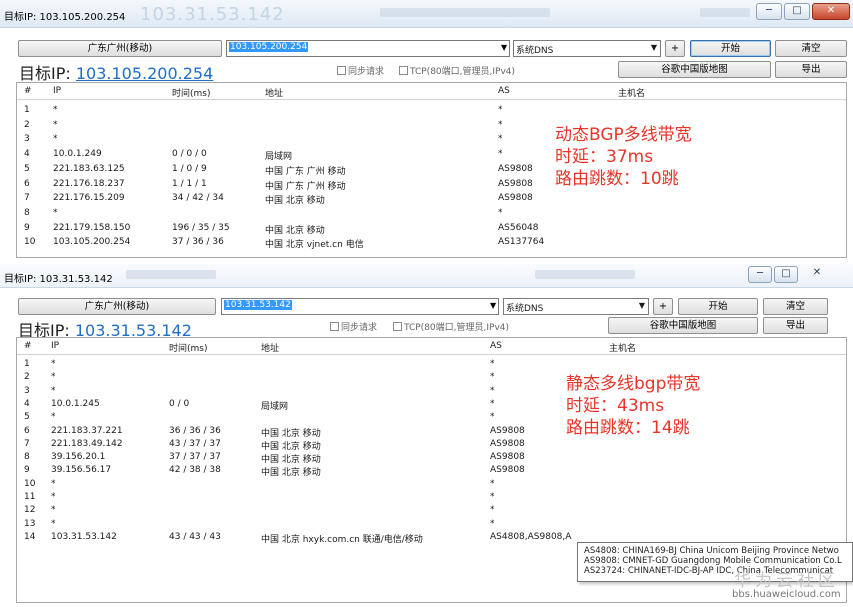  Describe the element at coordinates (604, 157) in the screenshot. I see `annotation-line: 时延：37ms` at that location.